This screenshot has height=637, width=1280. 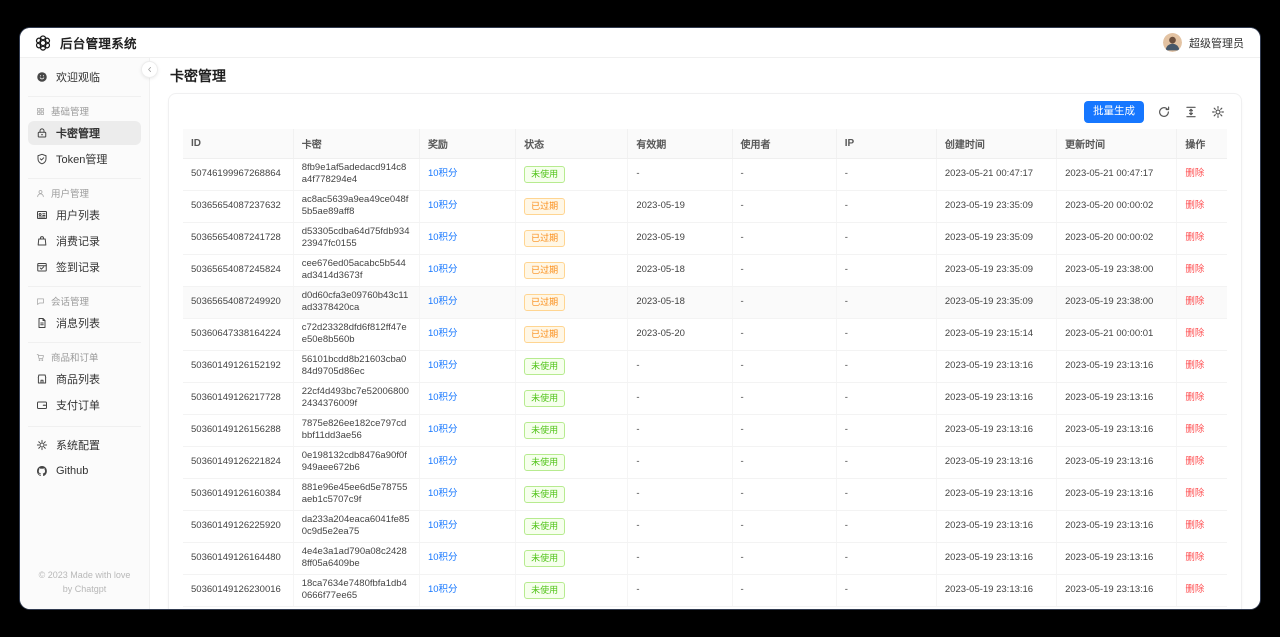 I want to click on cell-created: 2023-05-19 23:35:09, so click(x=997, y=302).